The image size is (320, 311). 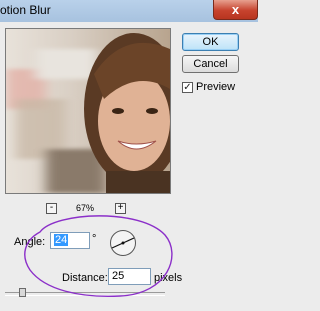 What do you see at coordinates (187, 87) in the screenshot?
I see `preview-checkbox: ✓` at bounding box center [187, 87].